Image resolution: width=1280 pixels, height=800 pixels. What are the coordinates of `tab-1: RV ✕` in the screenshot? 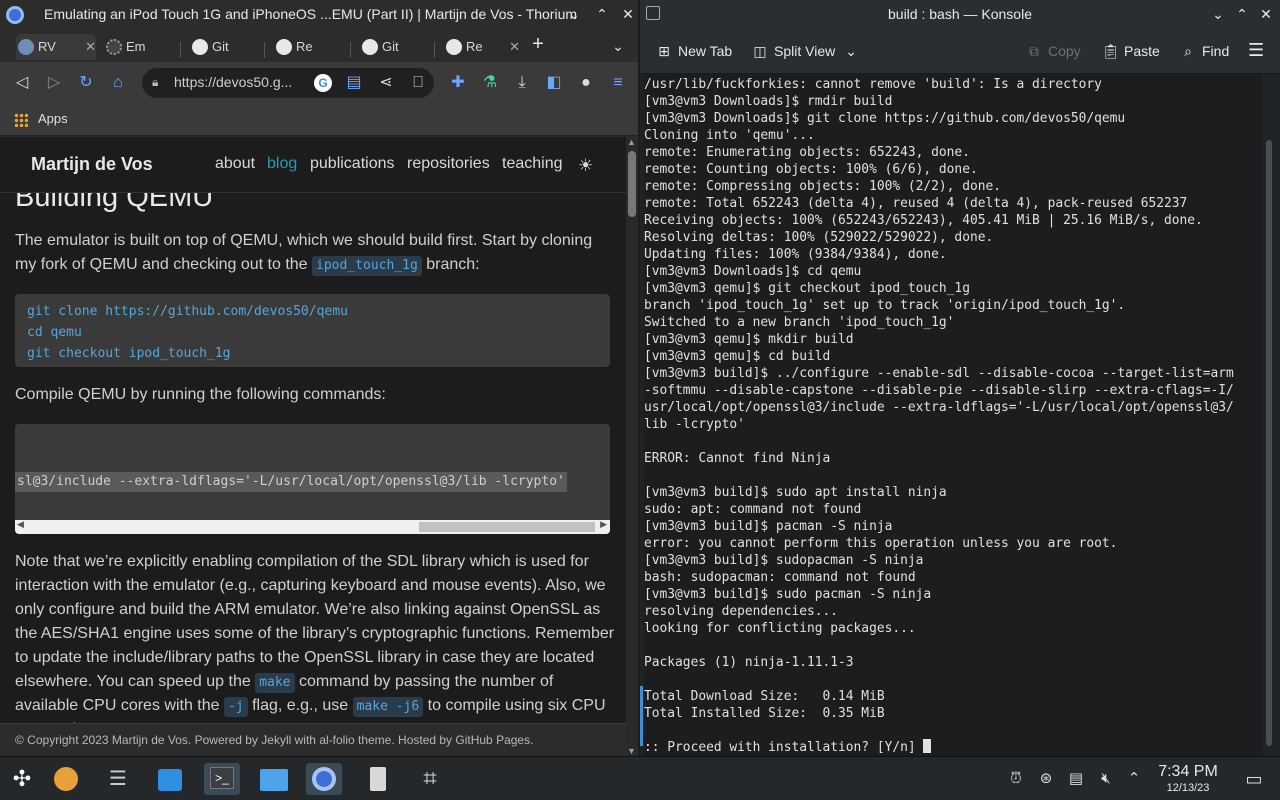 It's located at (56, 47).